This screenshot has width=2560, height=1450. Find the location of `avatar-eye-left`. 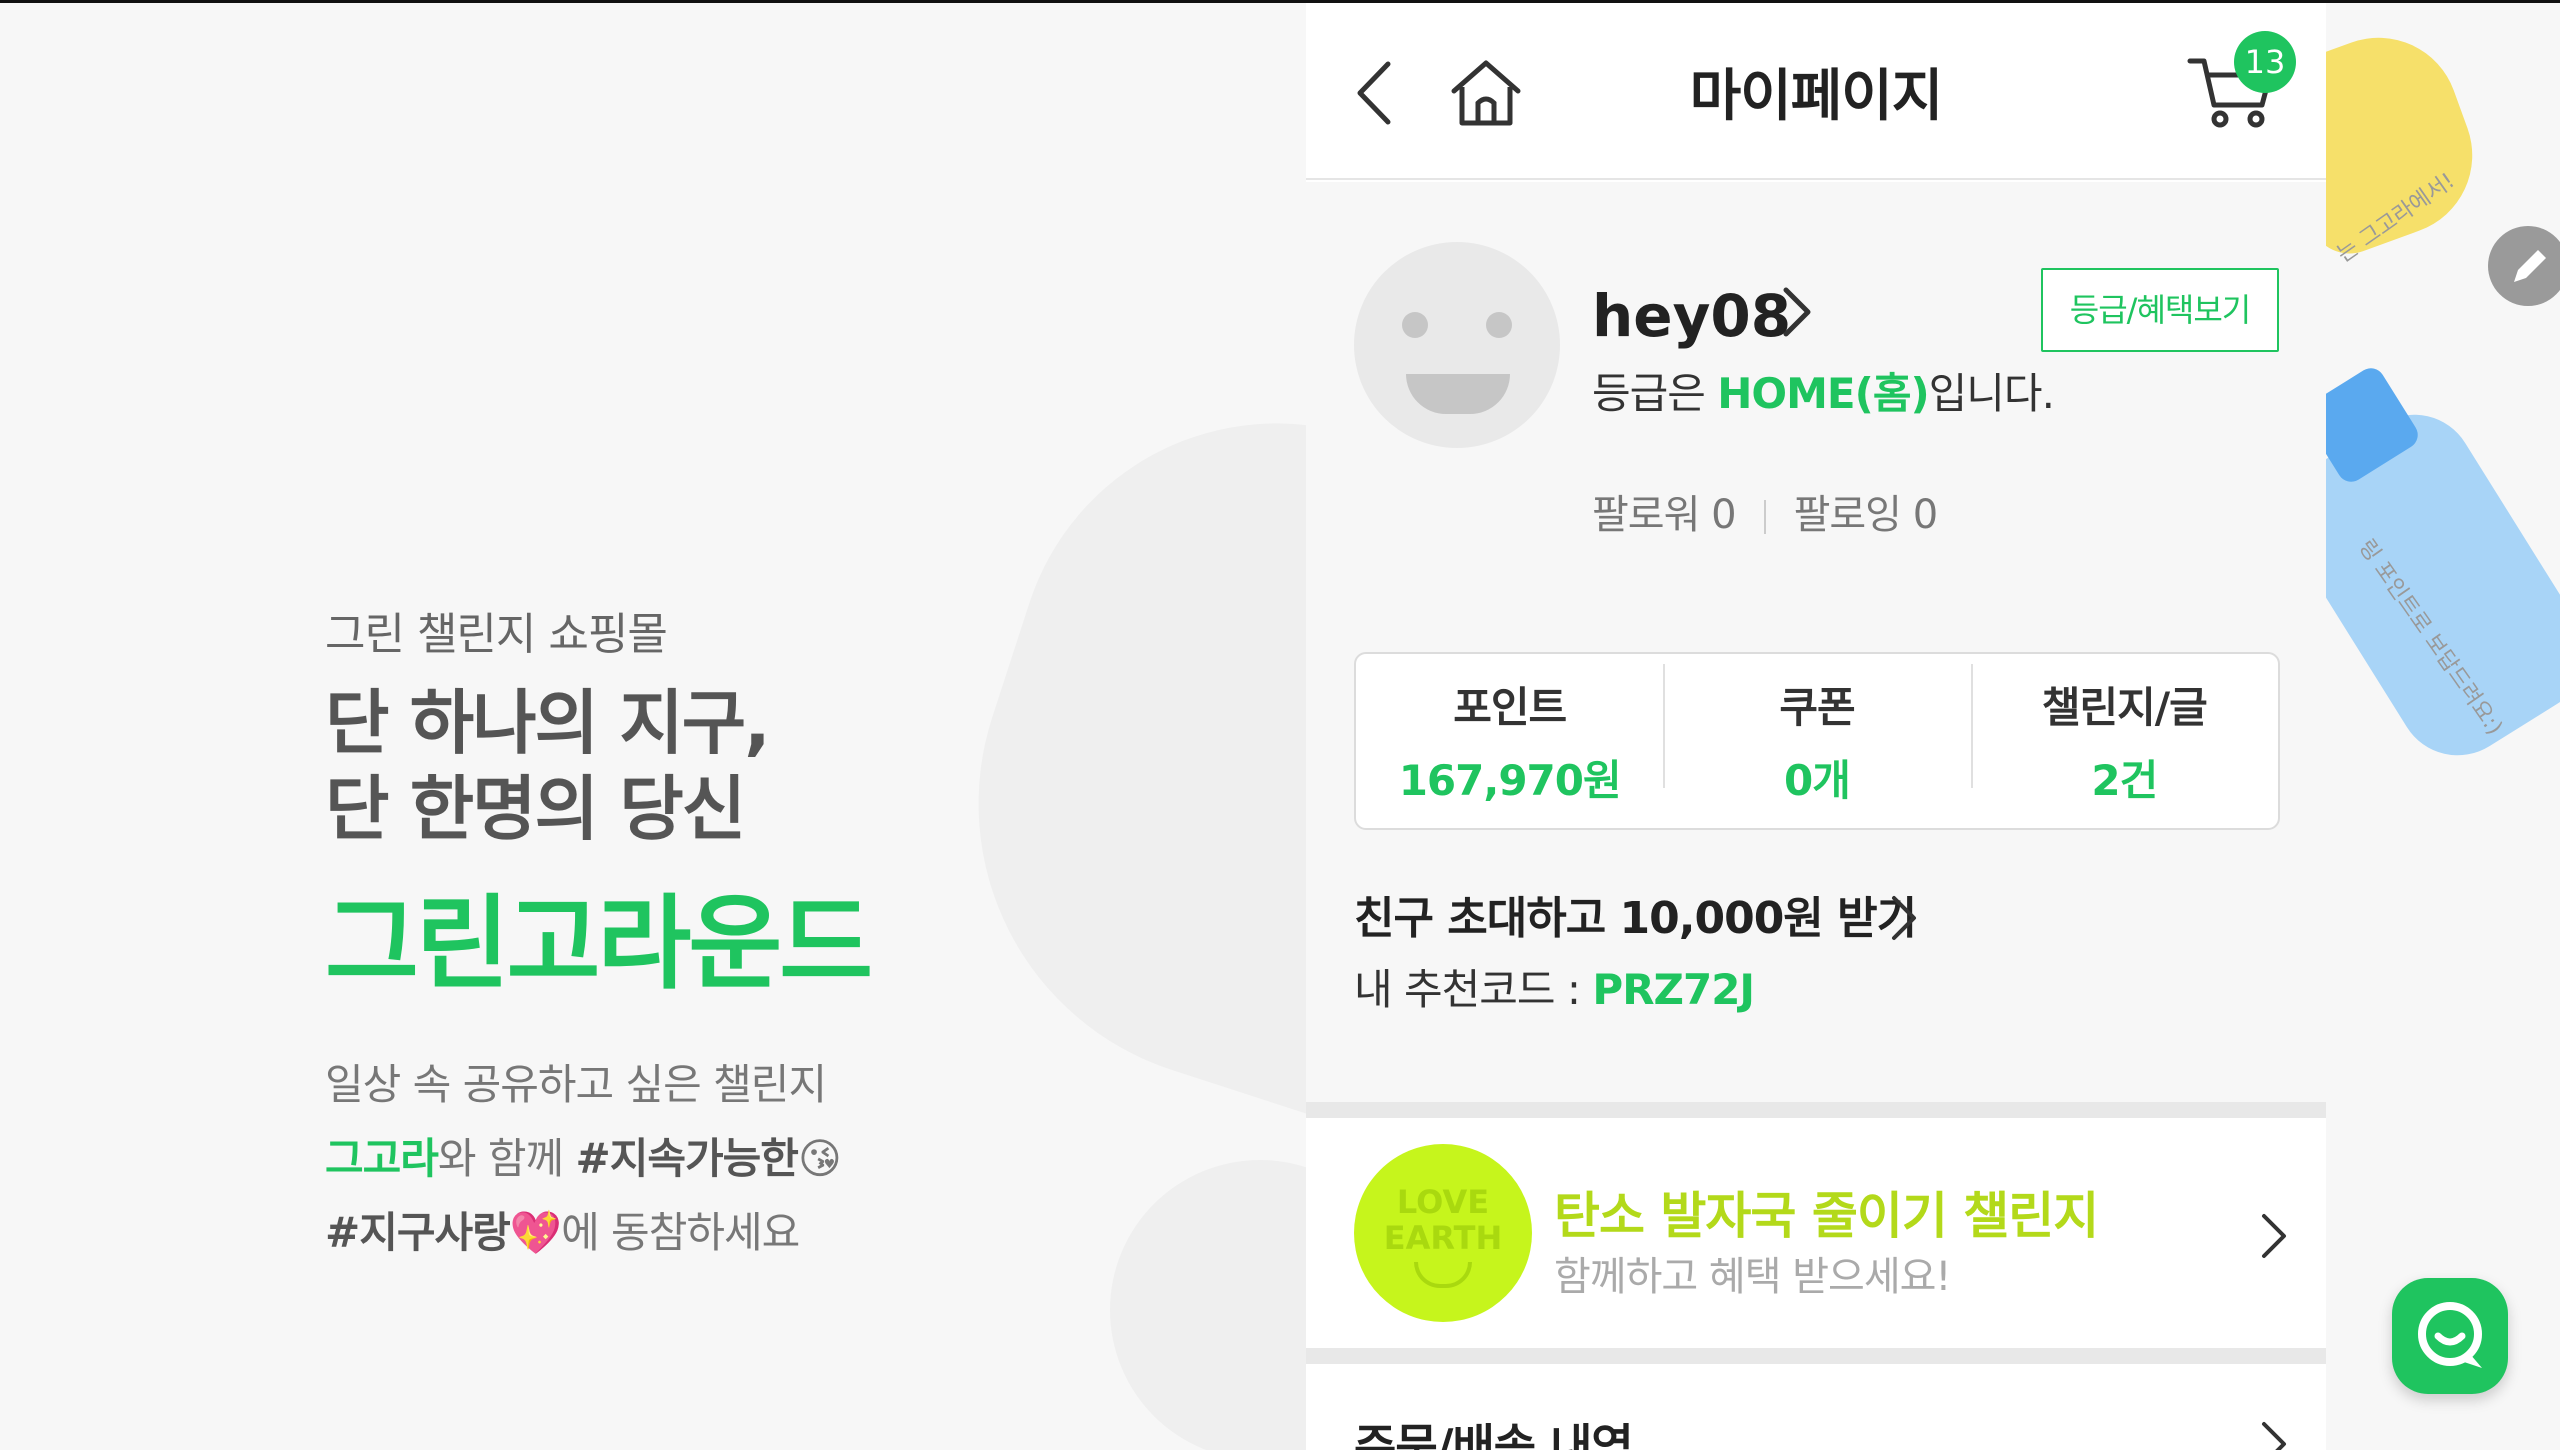

avatar-eye-left is located at coordinates (1415, 325).